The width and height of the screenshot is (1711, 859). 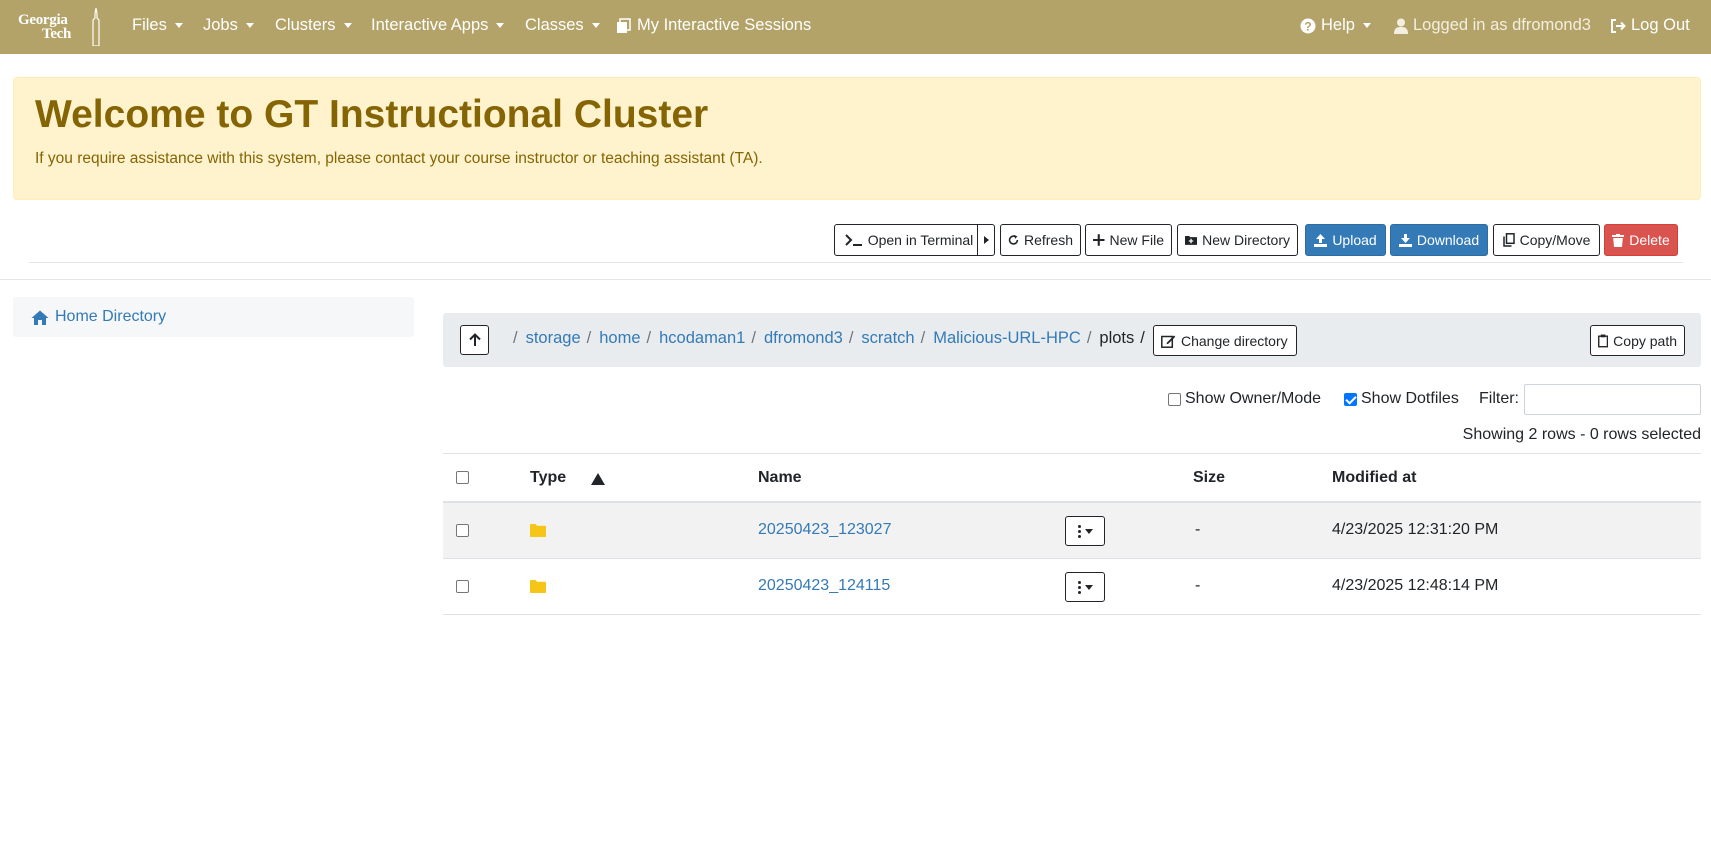 I want to click on nav-classes: Classes, so click(x=562, y=25).